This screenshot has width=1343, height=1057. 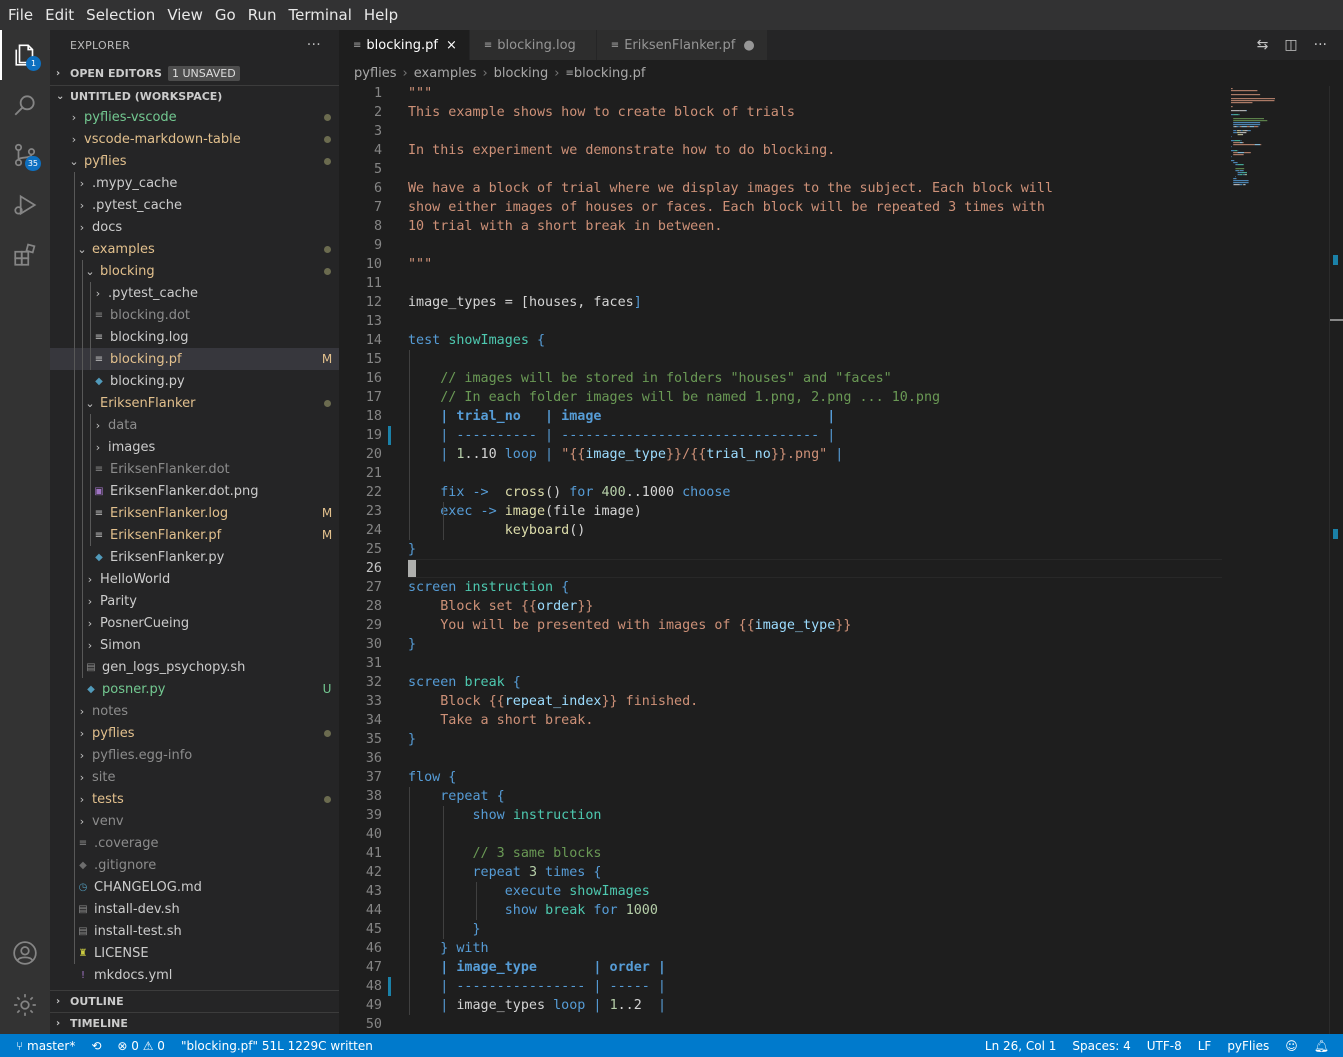 What do you see at coordinates (194, 667) in the screenshot?
I see `tree-file: ▤ gen_logs_psychopy.sh` at bounding box center [194, 667].